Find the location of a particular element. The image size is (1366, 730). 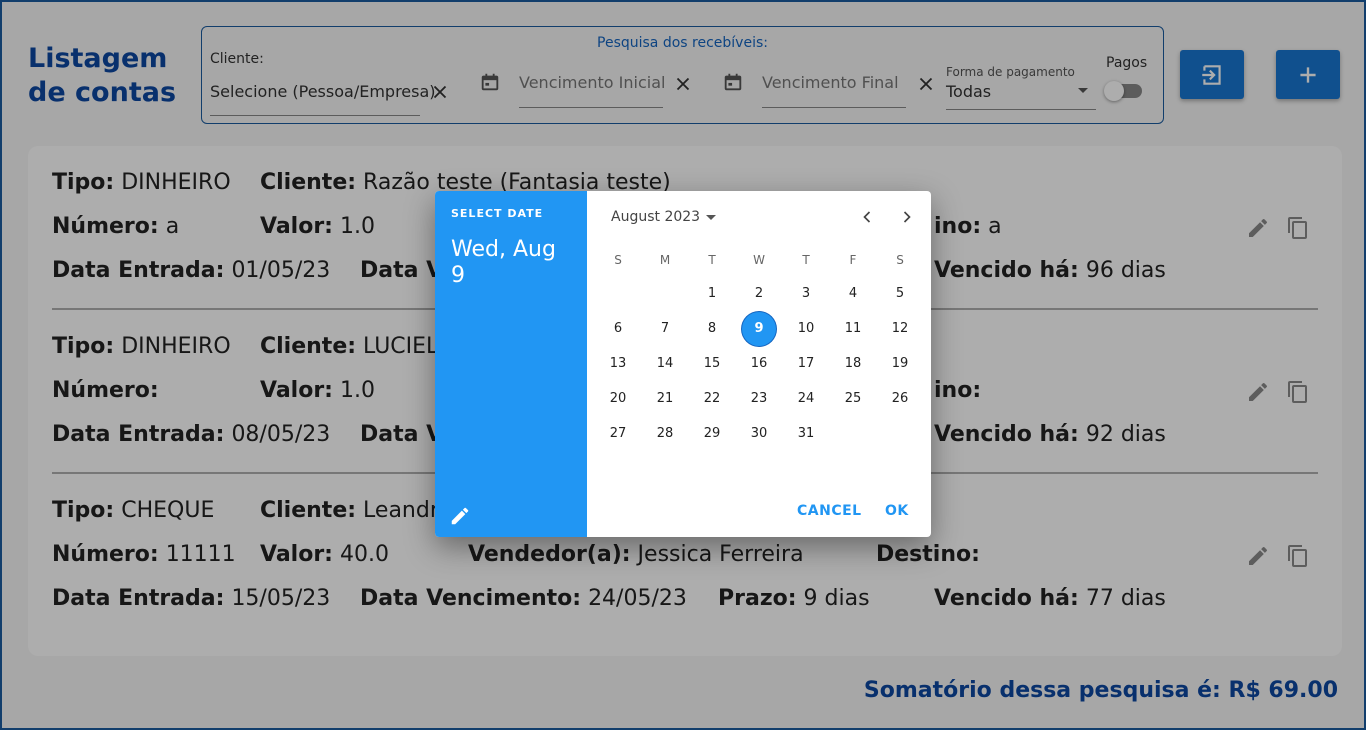

previous-month-icon is located at coordinates (867, 217).